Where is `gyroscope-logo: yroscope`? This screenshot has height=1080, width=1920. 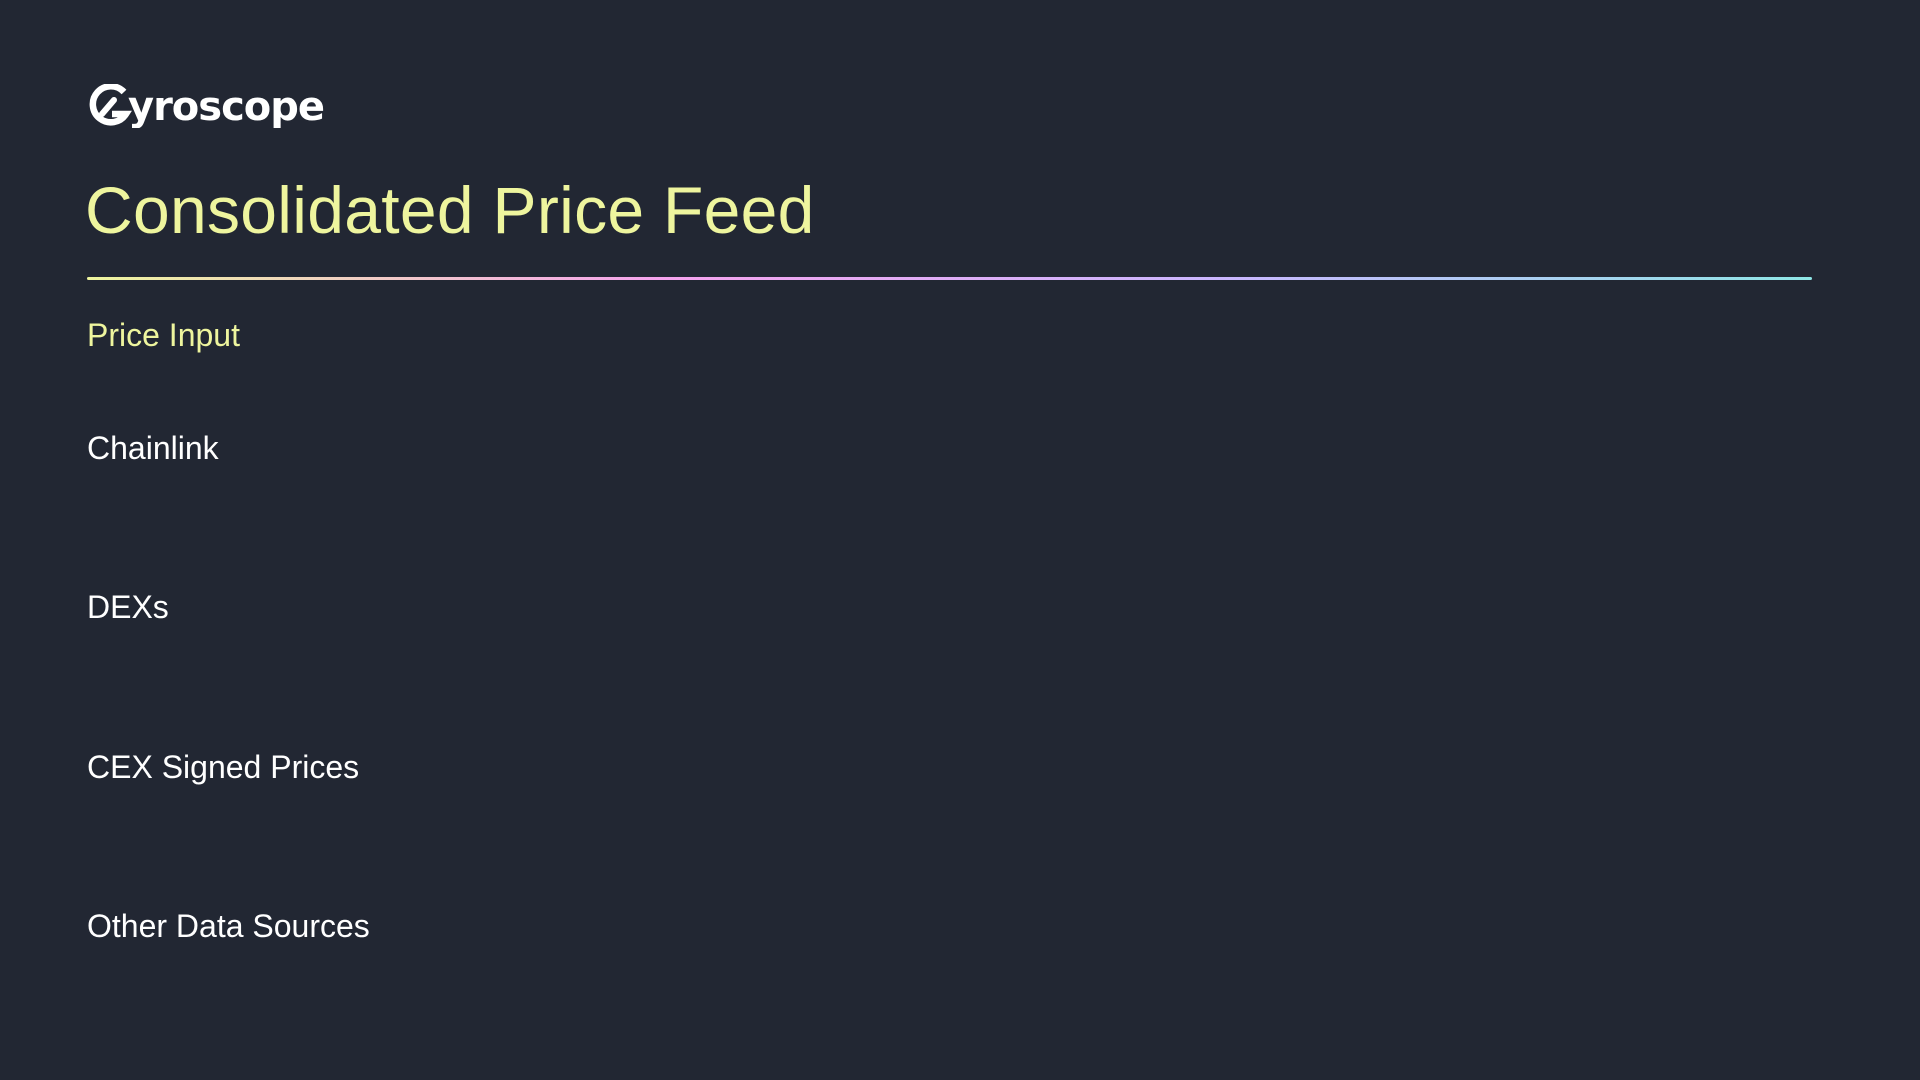
gyroscope-logo: yroscope is located at coordinates (218, 106).